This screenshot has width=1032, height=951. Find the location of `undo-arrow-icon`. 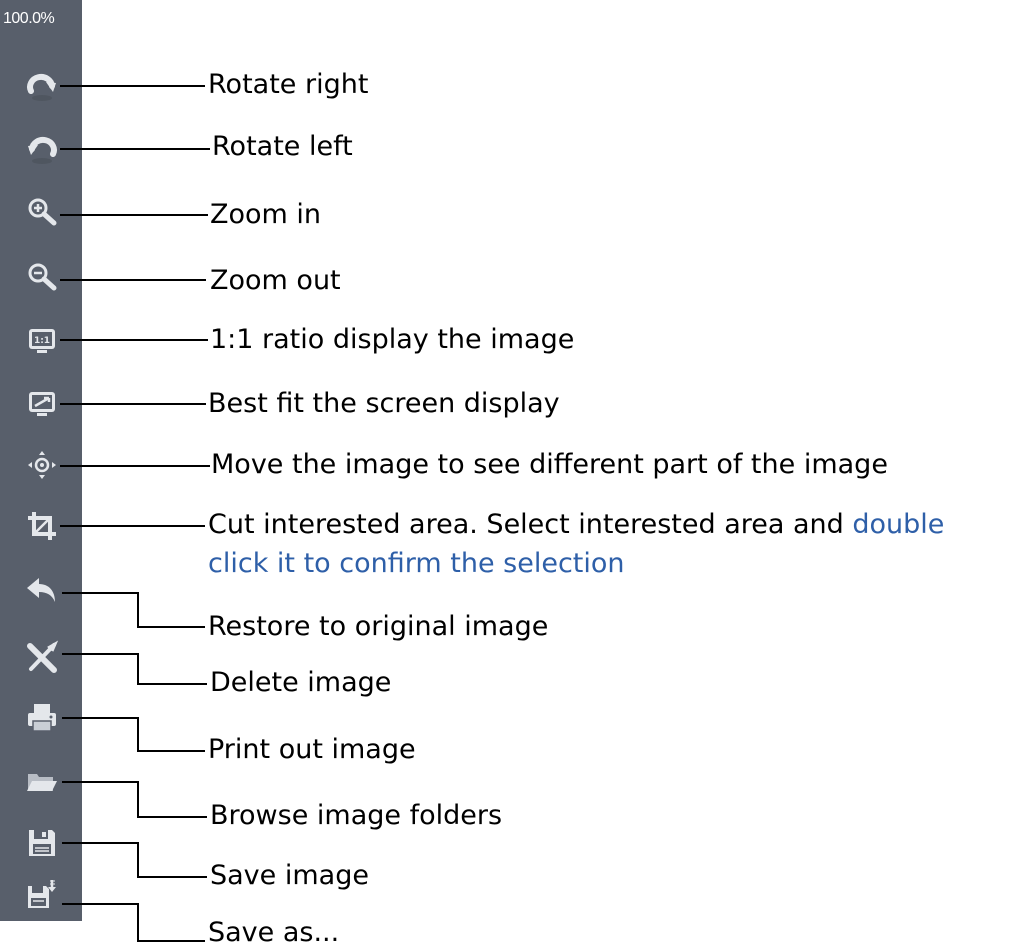

undo-arrow-icon is located at coordinates (41, 590).